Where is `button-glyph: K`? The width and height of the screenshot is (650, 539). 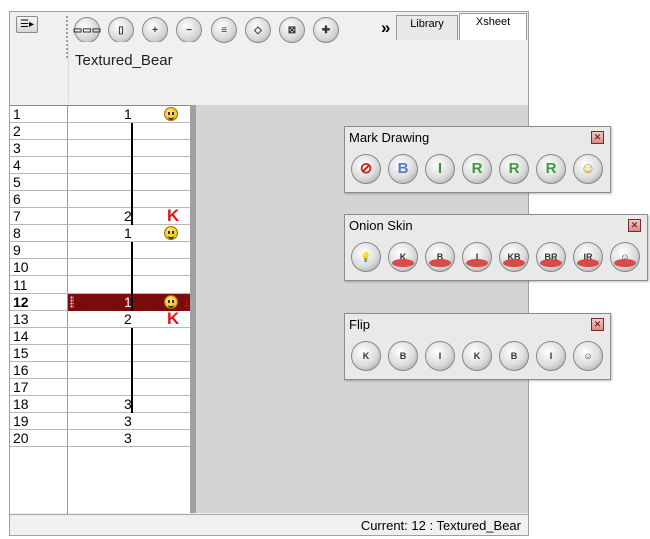
button-glyph: K is located at coordinates (477, 356).